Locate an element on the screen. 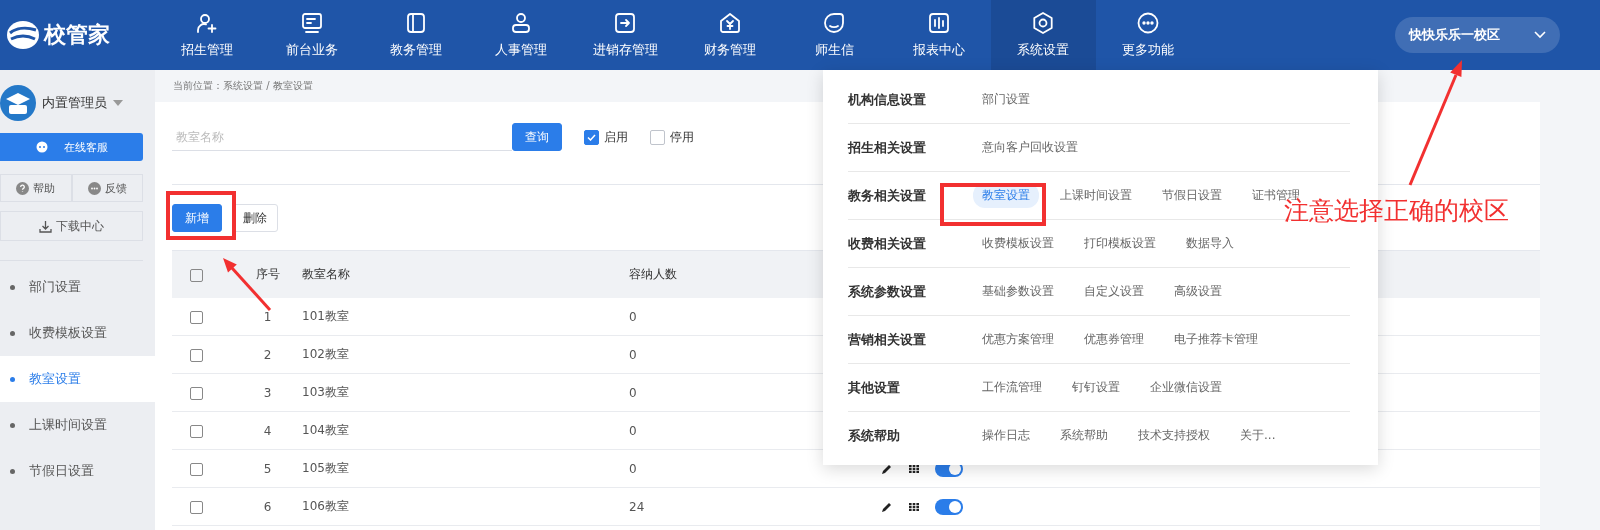 This screenshot has width=1600, height=530. breadcrumb: 当前位置：系统设置 / 教室设置 is located at coordinates (243, 86).